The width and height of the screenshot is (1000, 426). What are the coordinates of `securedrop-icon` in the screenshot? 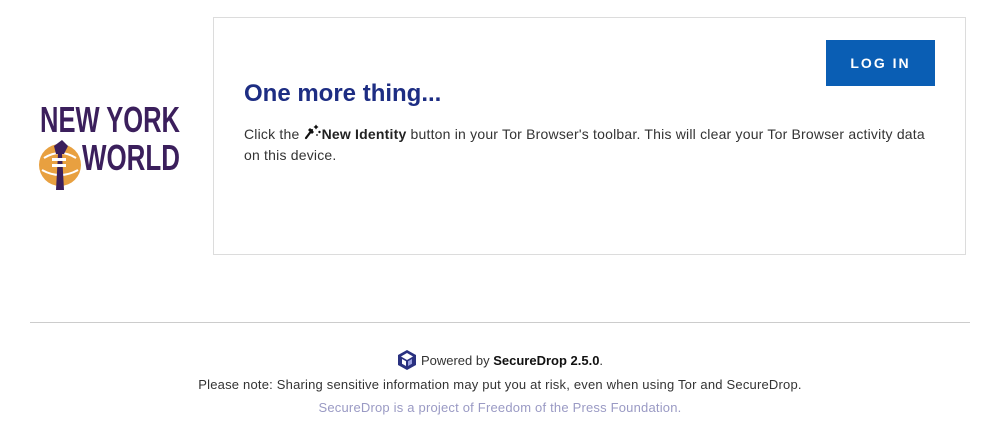 It's located at (406, 360).